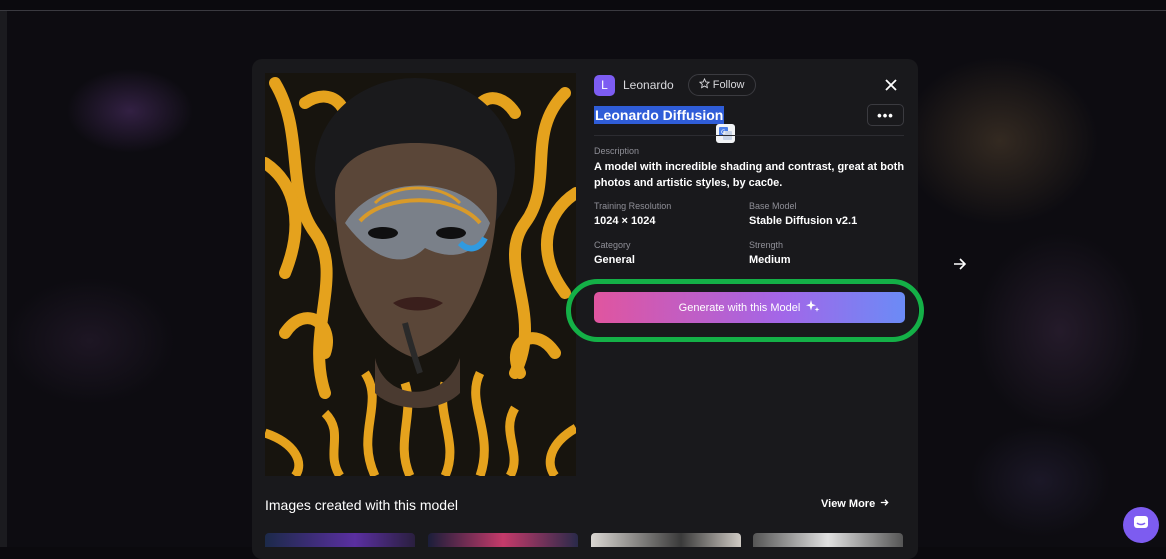 The width and height of the screenshot is (1166, 559). Describe the element at coordinates (725, 133) in the screenshot. I see `translate-icon: G` at that location.